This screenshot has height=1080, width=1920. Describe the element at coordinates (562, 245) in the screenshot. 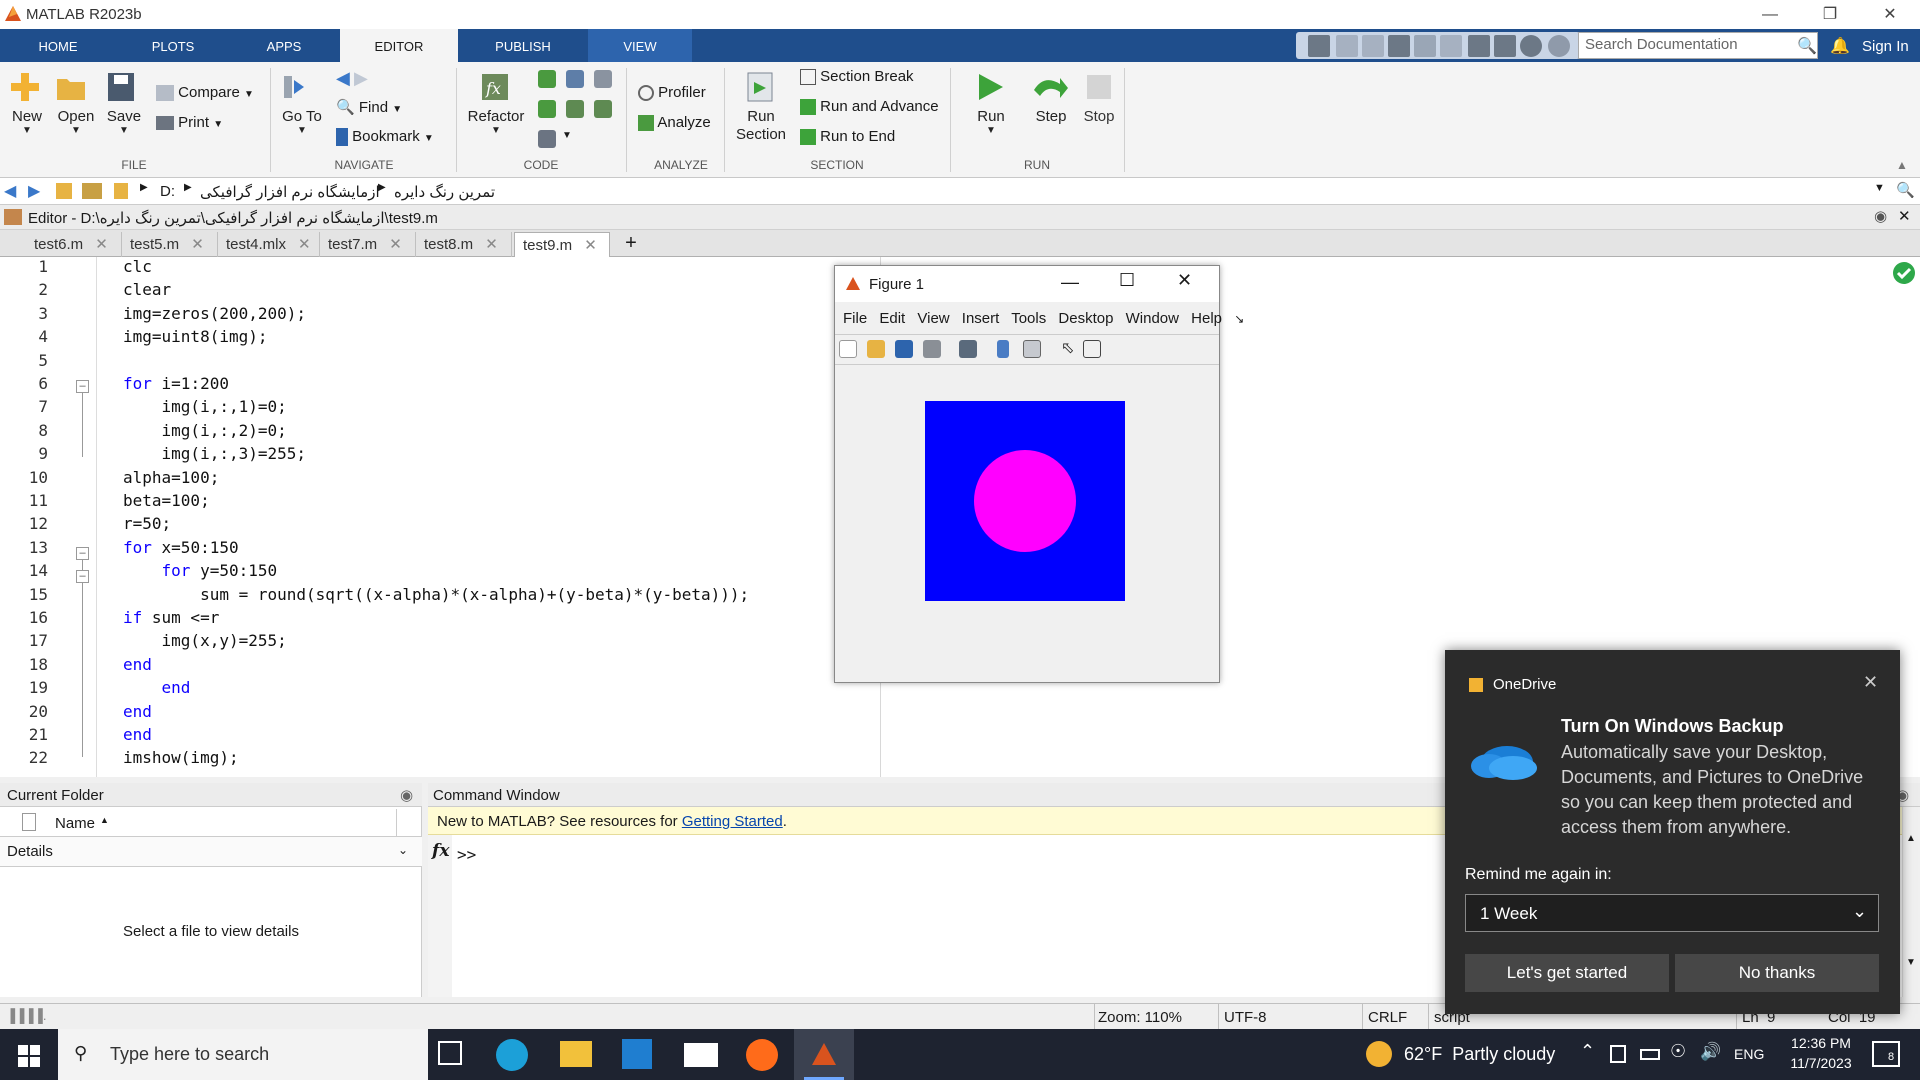

I see `file-tab-active: test9.m ✕` at that location.